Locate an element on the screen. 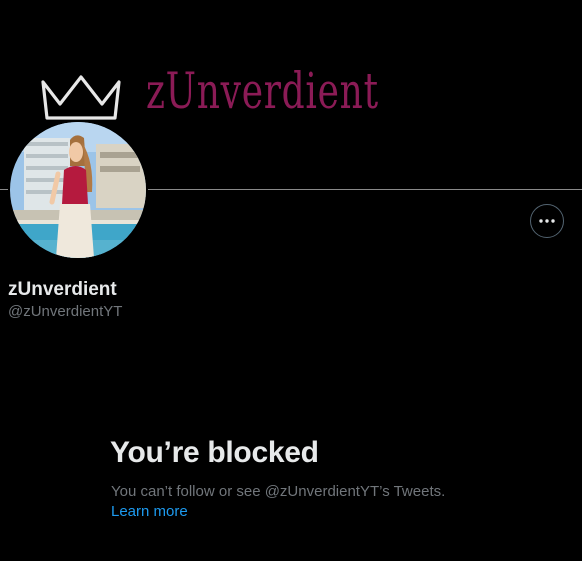 Image resolution: width=582 pixels, height=561 pixels. more-options-icon is located at coordinates (547, 221).